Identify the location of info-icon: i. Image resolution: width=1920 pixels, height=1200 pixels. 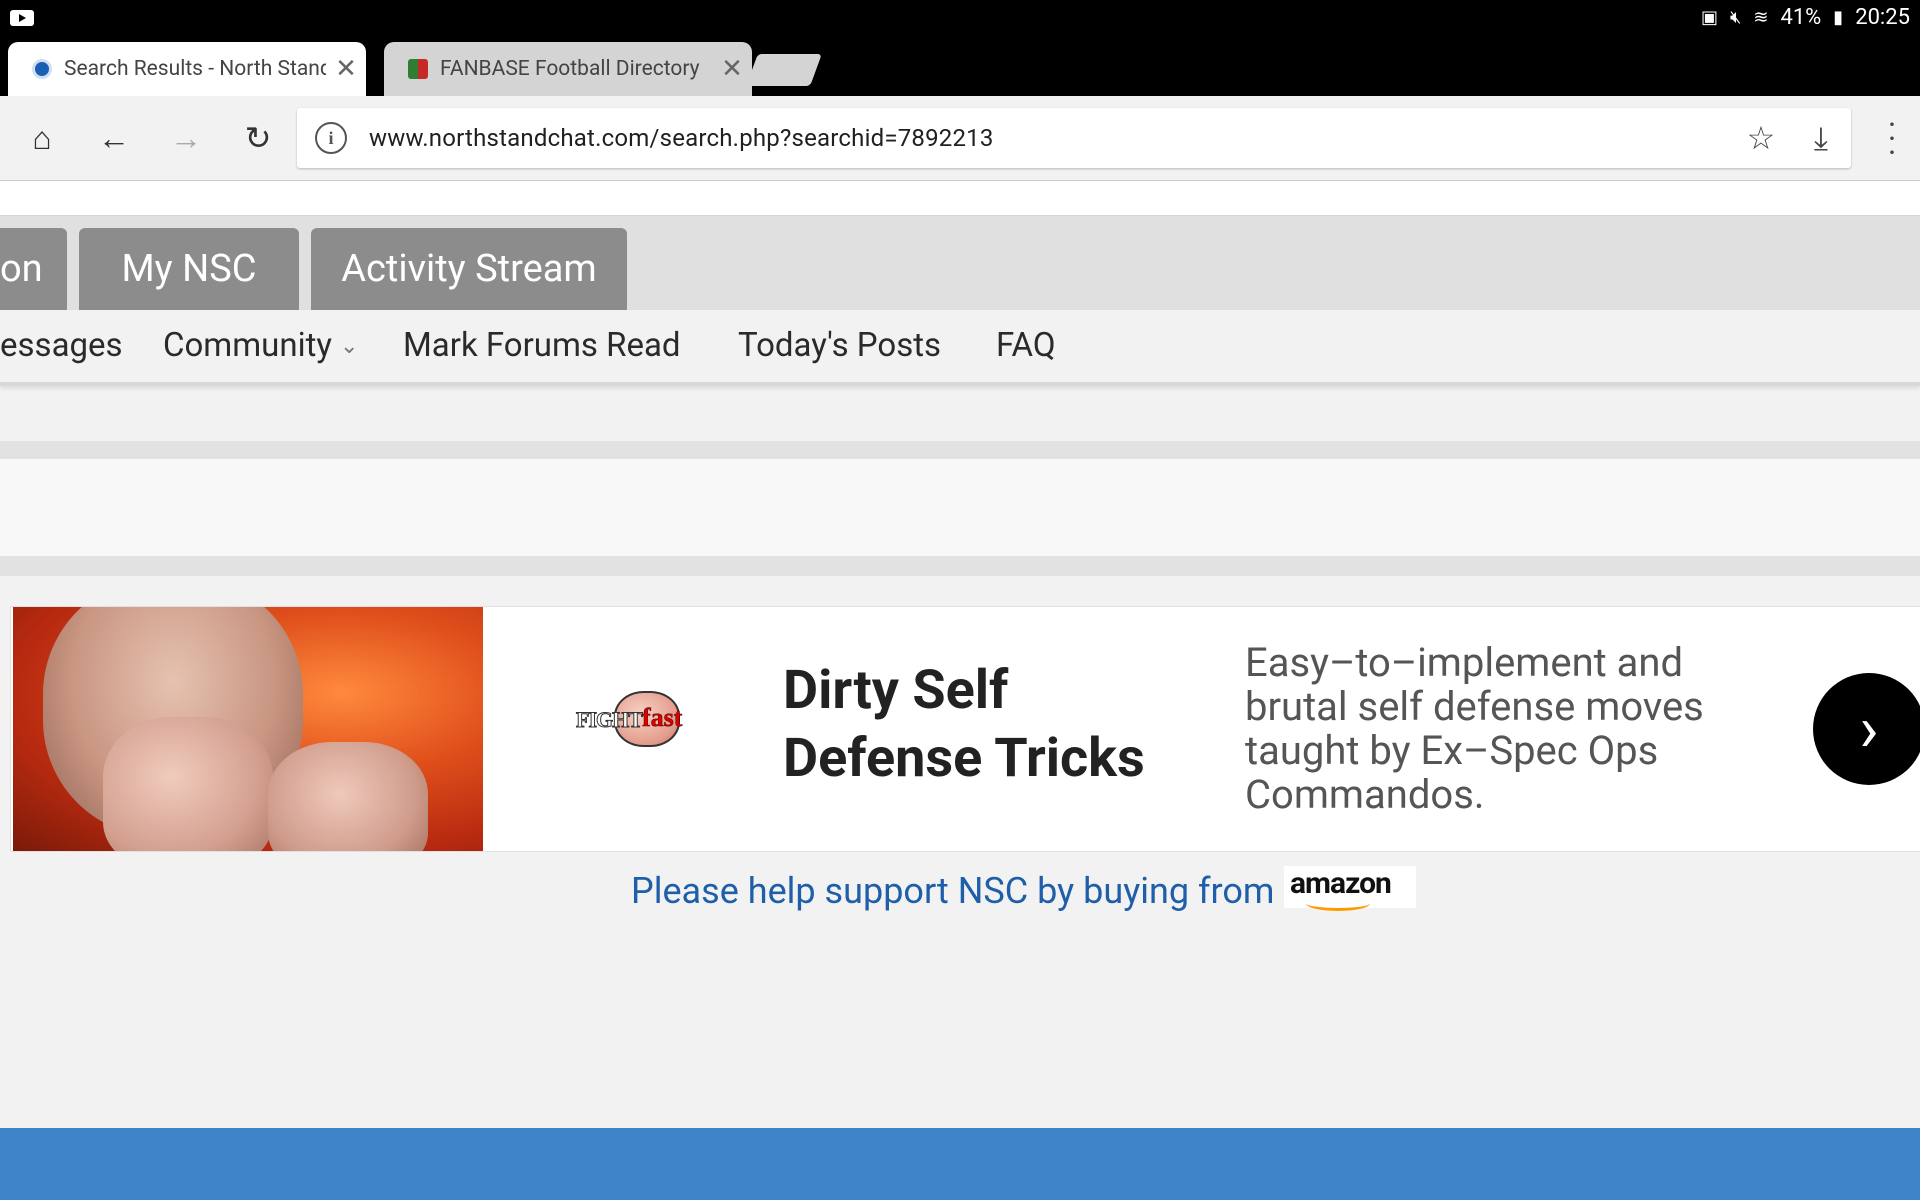
(331, 138).